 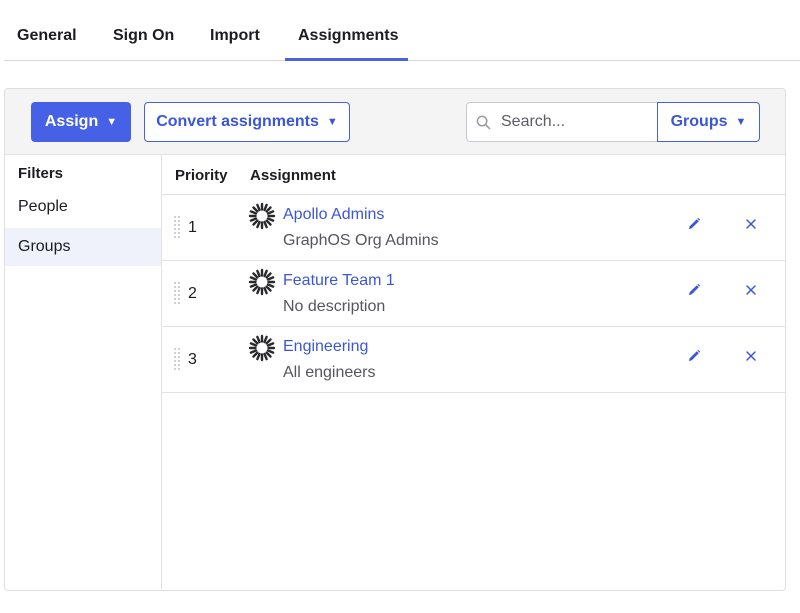 I want to click on tab-general: General, so click(x=47, y=36).